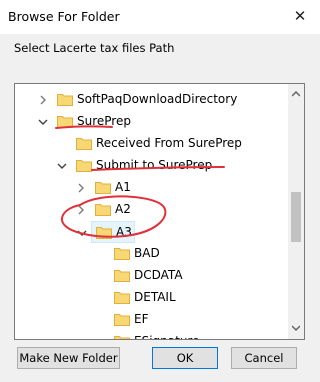  I want to click on tree-item: SurePrep, so click(151, 122).